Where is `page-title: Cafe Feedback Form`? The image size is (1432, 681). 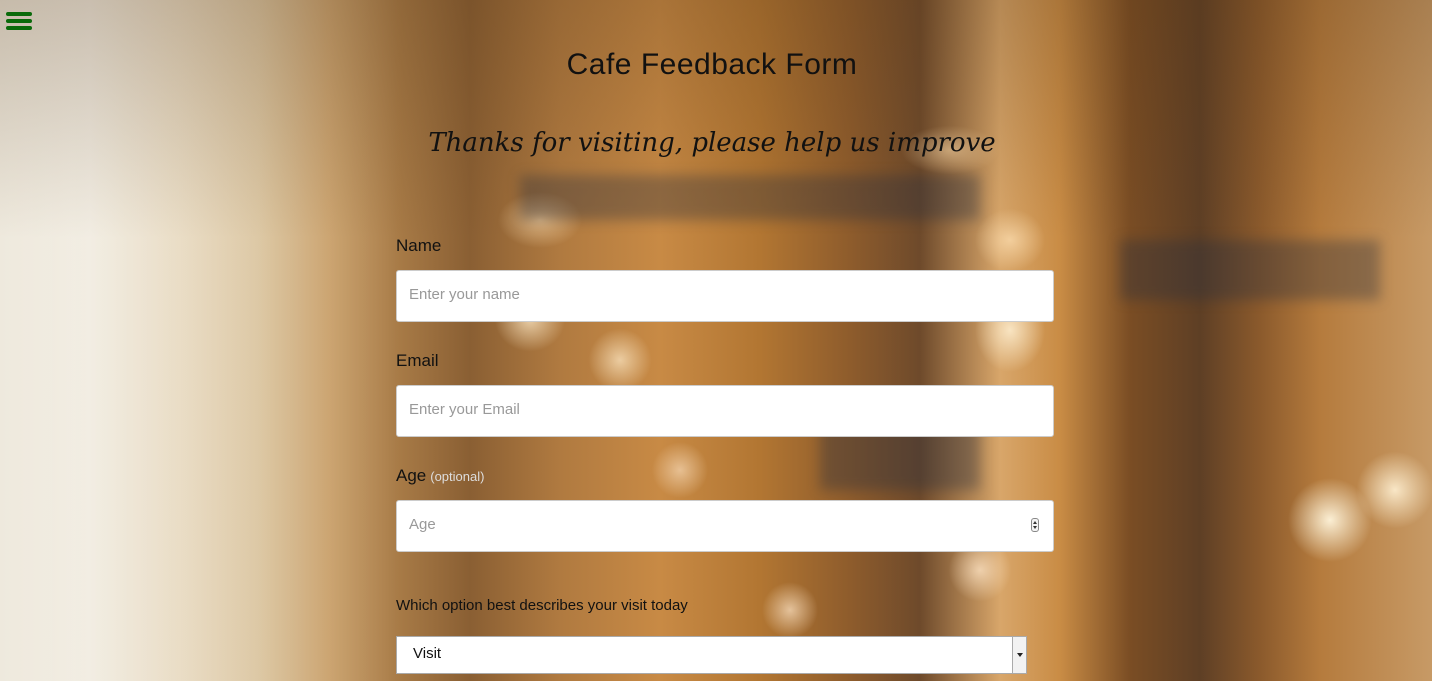 page-title: Cafe Feedback Form is located at coordinates (712, 64).